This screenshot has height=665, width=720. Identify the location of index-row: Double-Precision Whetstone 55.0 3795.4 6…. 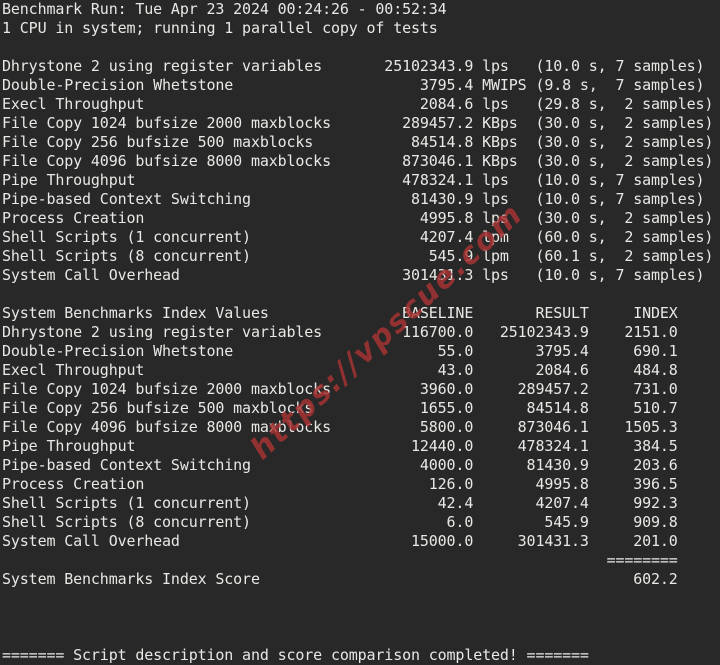
(340, 351).